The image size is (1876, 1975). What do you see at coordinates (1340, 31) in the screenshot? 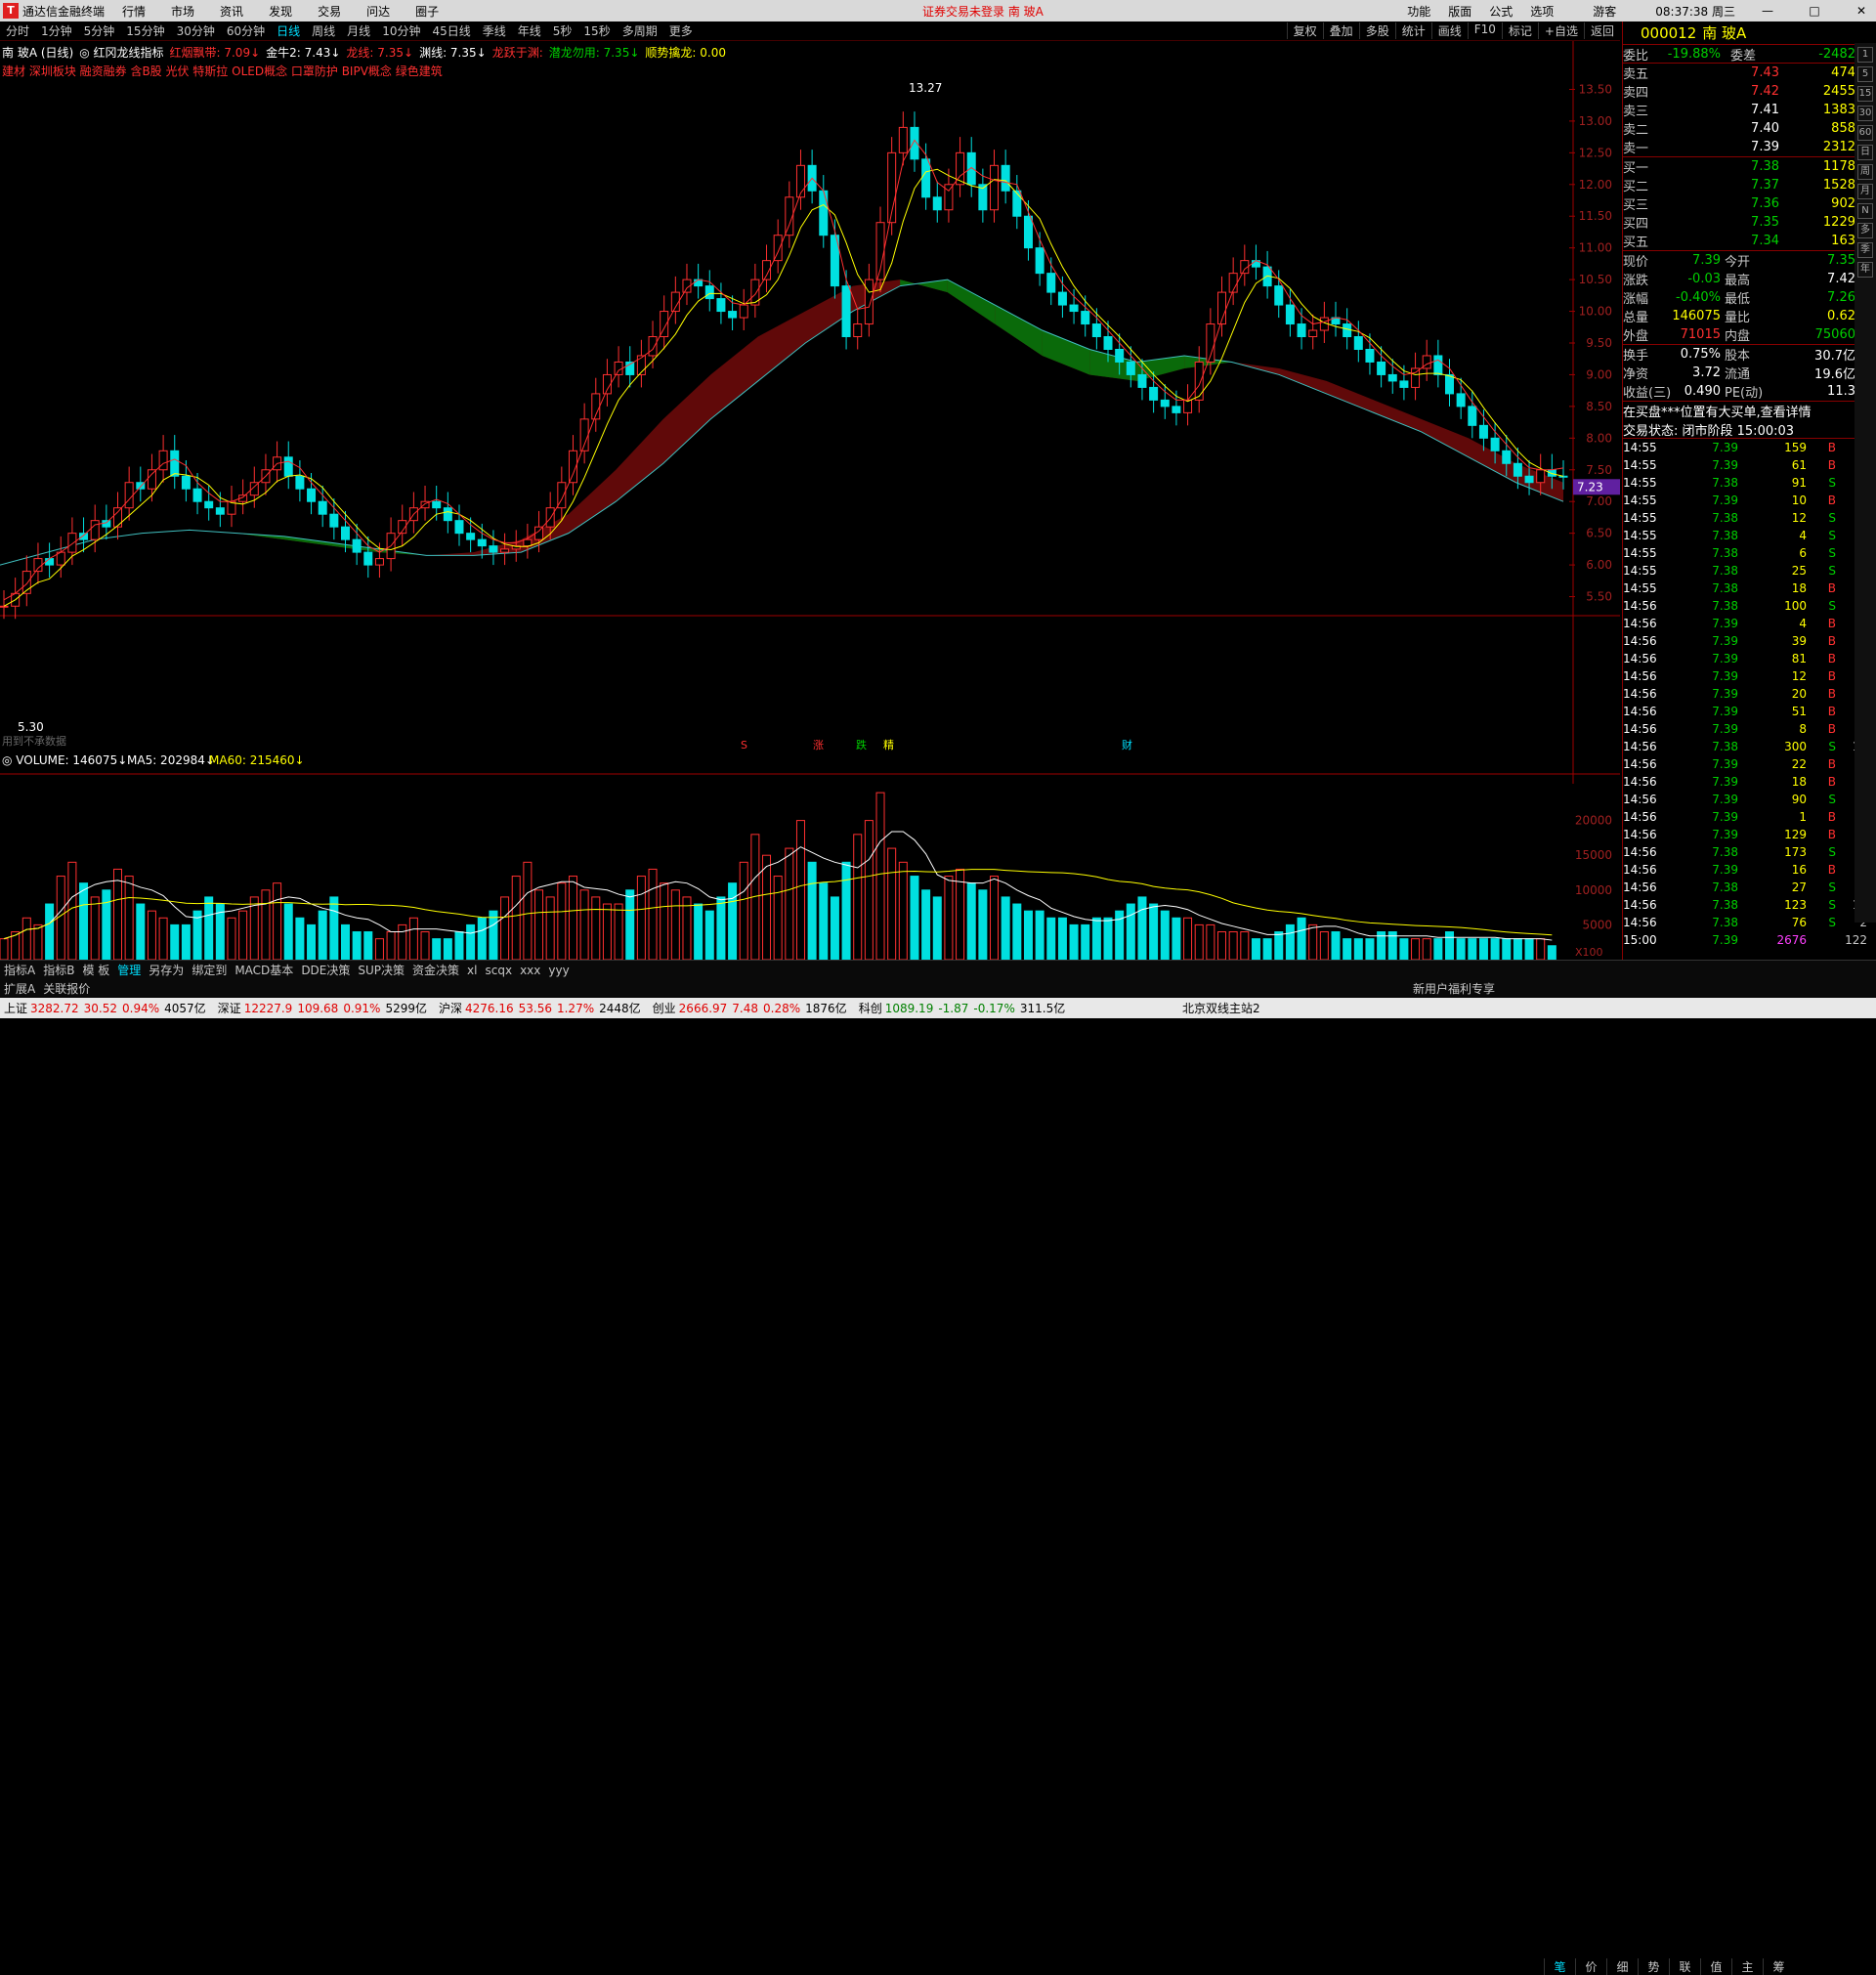
I see `tool-button-1: 叠加` at bounding box center [1340, 31].